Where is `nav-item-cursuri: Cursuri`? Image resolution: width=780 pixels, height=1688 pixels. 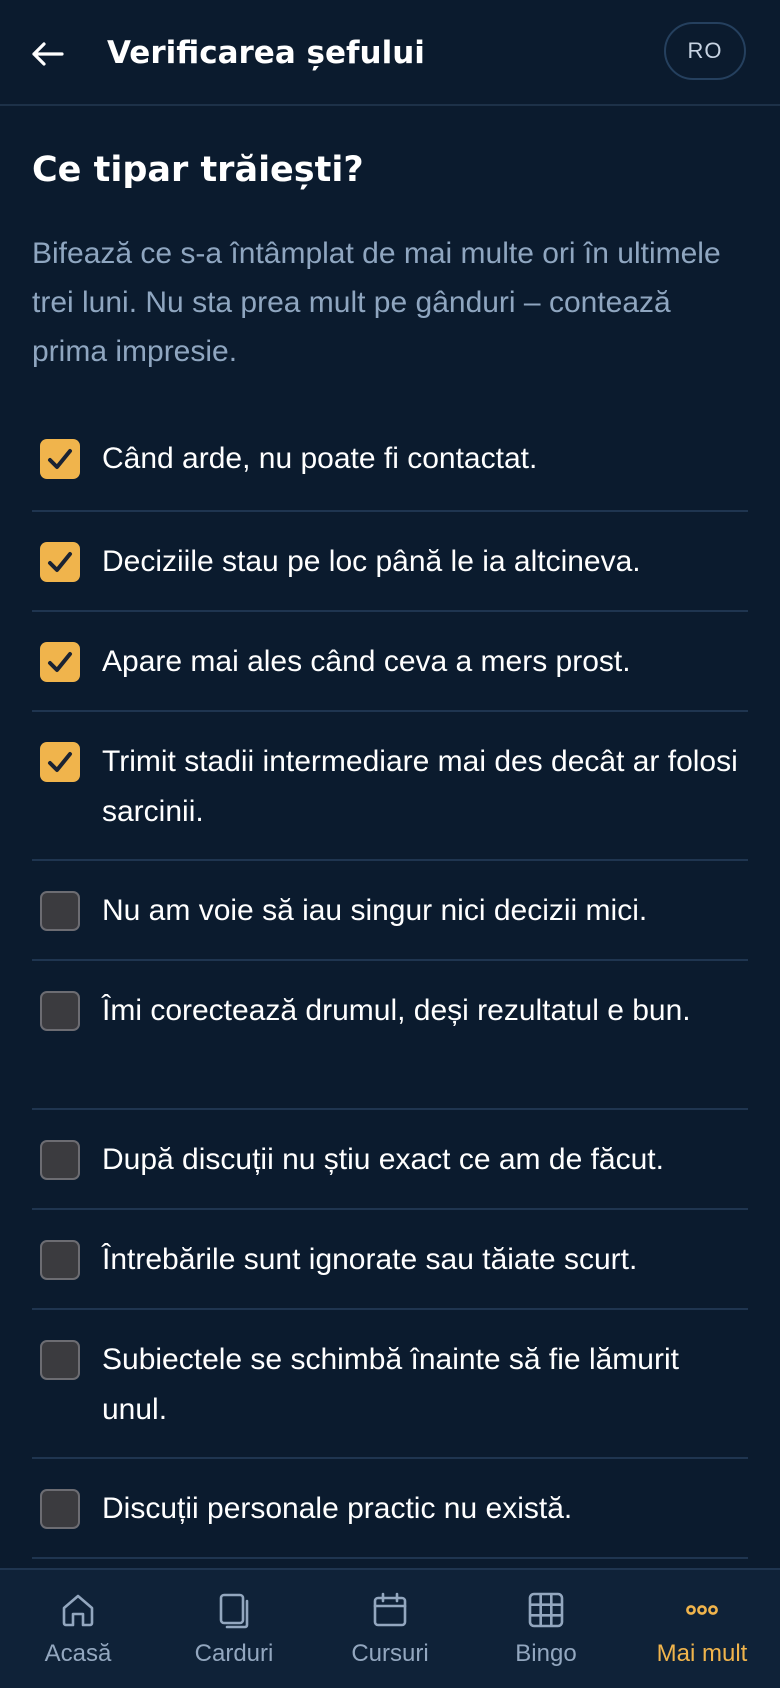 nav-item-cursuri: Cursuri is located at coordinates (390, 1629).